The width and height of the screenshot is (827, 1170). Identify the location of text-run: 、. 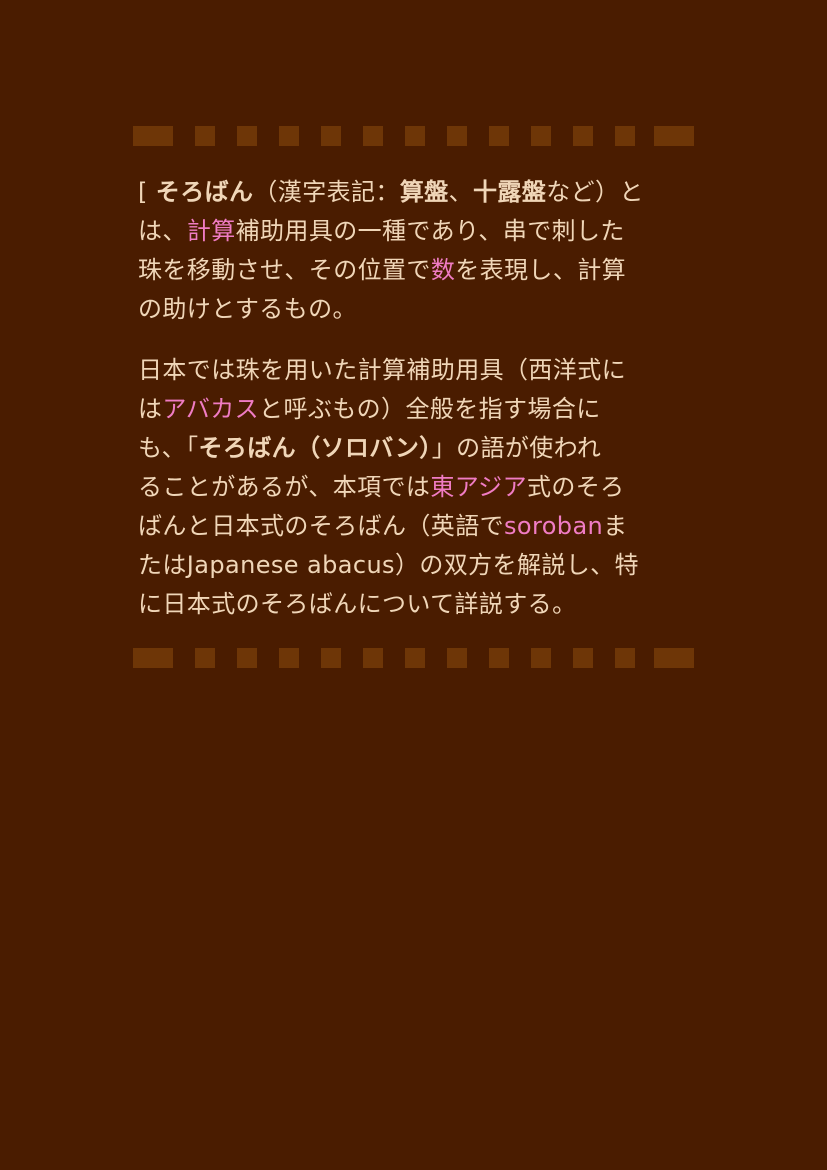
(461, 192).